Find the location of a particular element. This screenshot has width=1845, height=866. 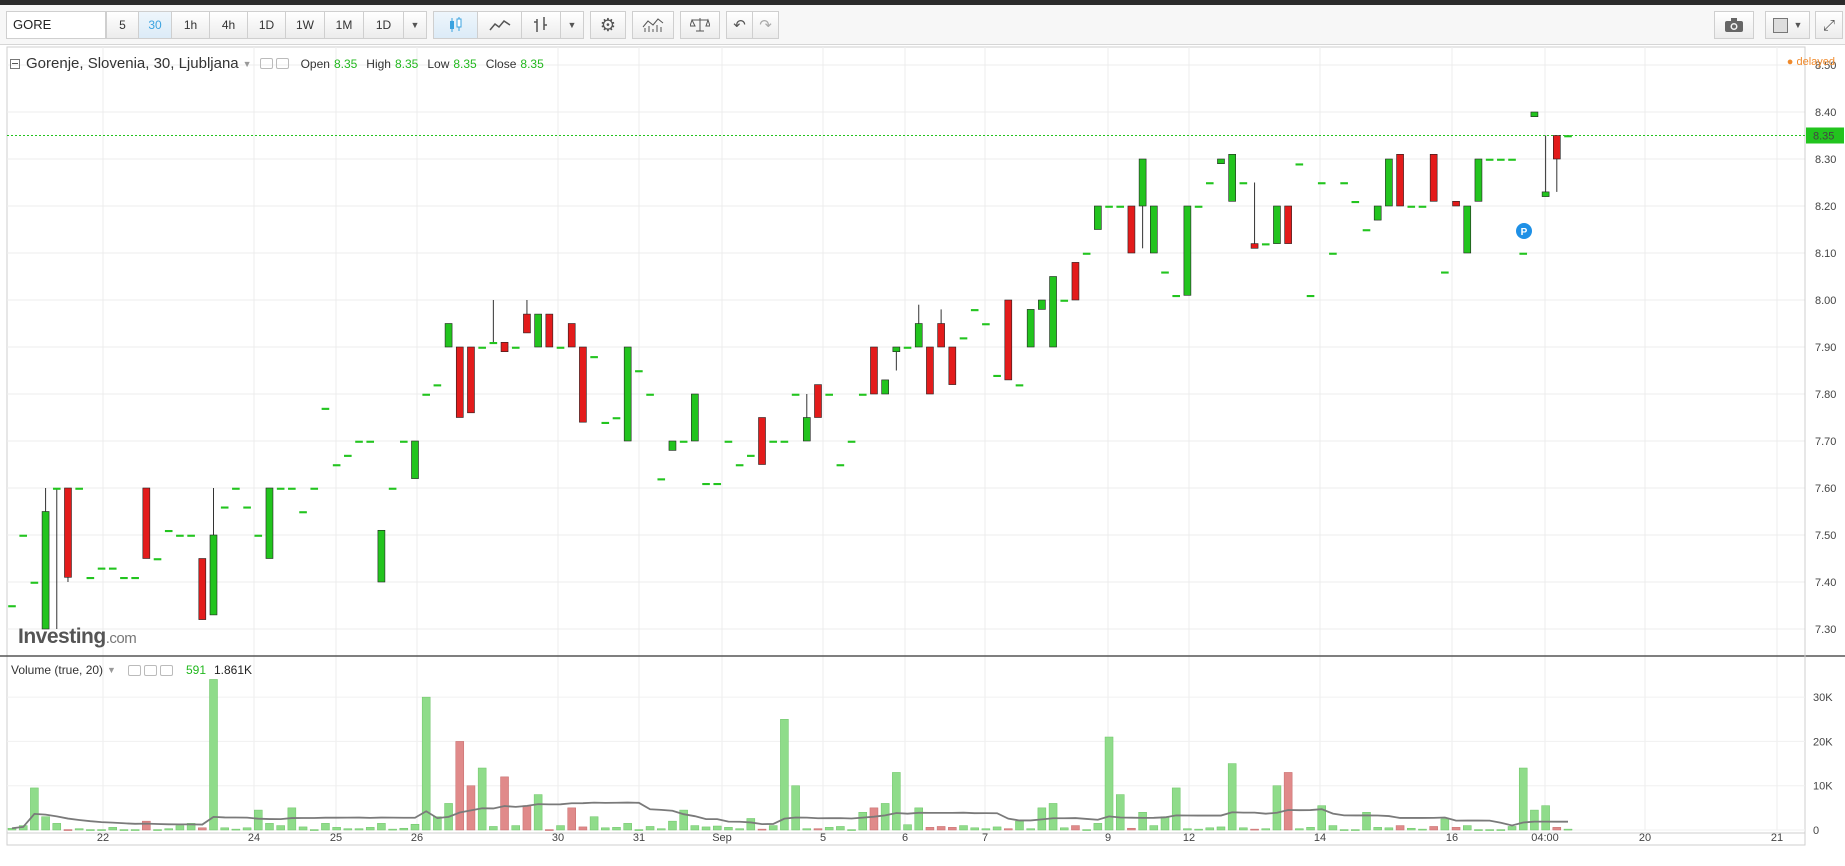

chart-type-dropdown-button: ▼ is located at coordinates (572, 25).